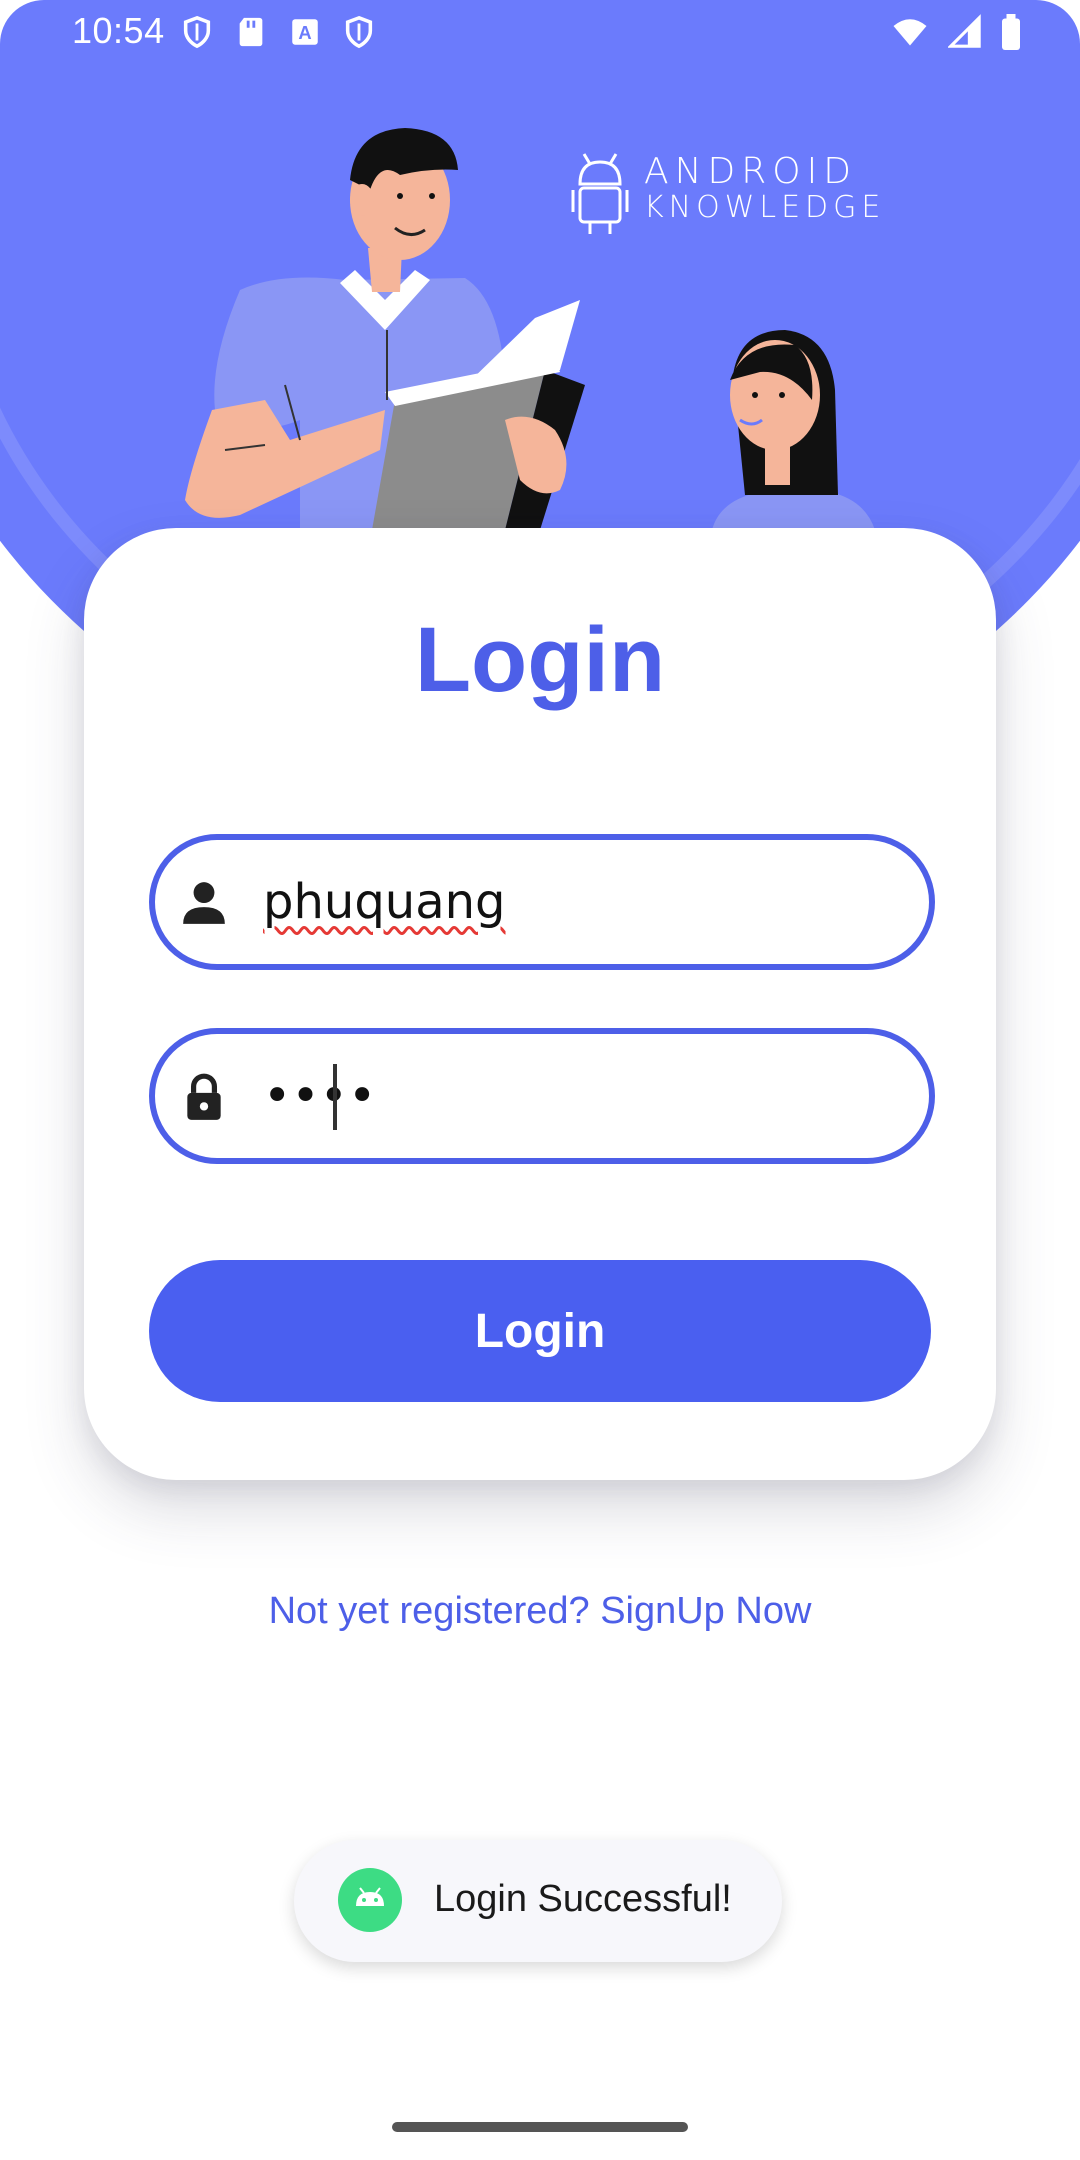 The width and height of the screenshot is (1080, 2160). What do you see at coordinates (542, 902) in the screenshot?
I see `username-field: phuquang` at bounding box center [542, 902].